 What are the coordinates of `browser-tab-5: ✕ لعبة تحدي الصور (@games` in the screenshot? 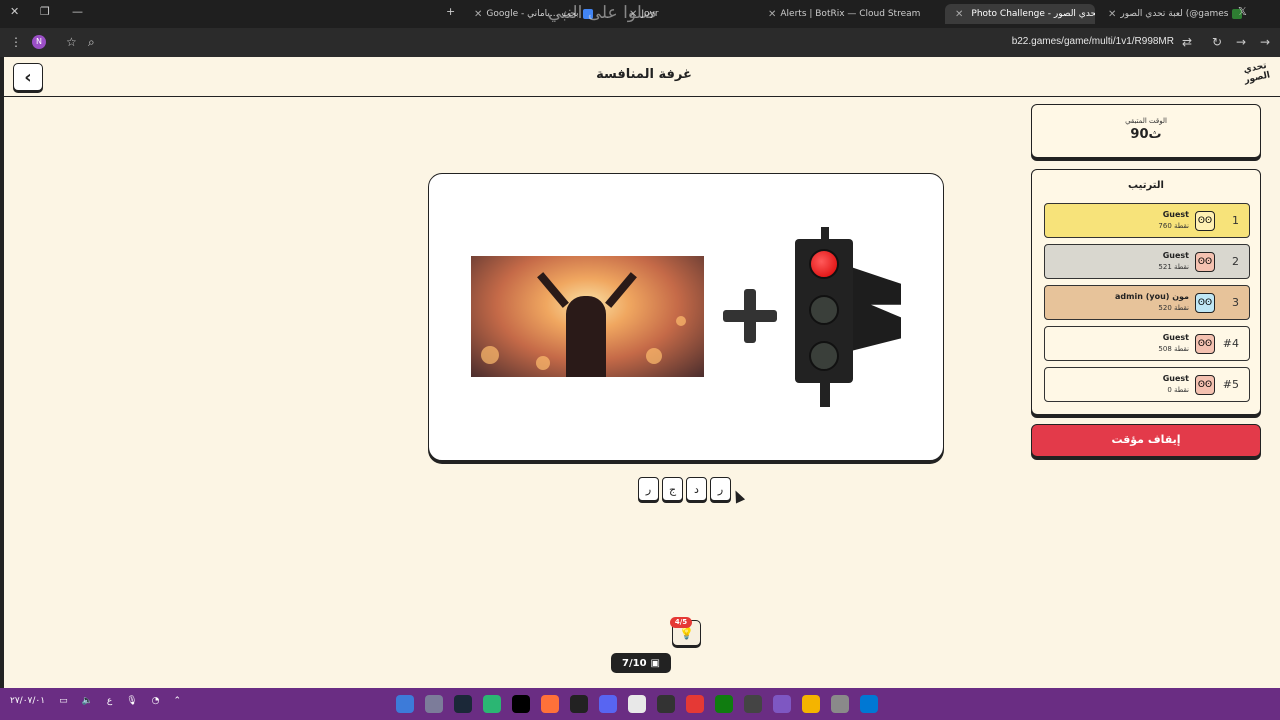 It's located at (1174, 14).